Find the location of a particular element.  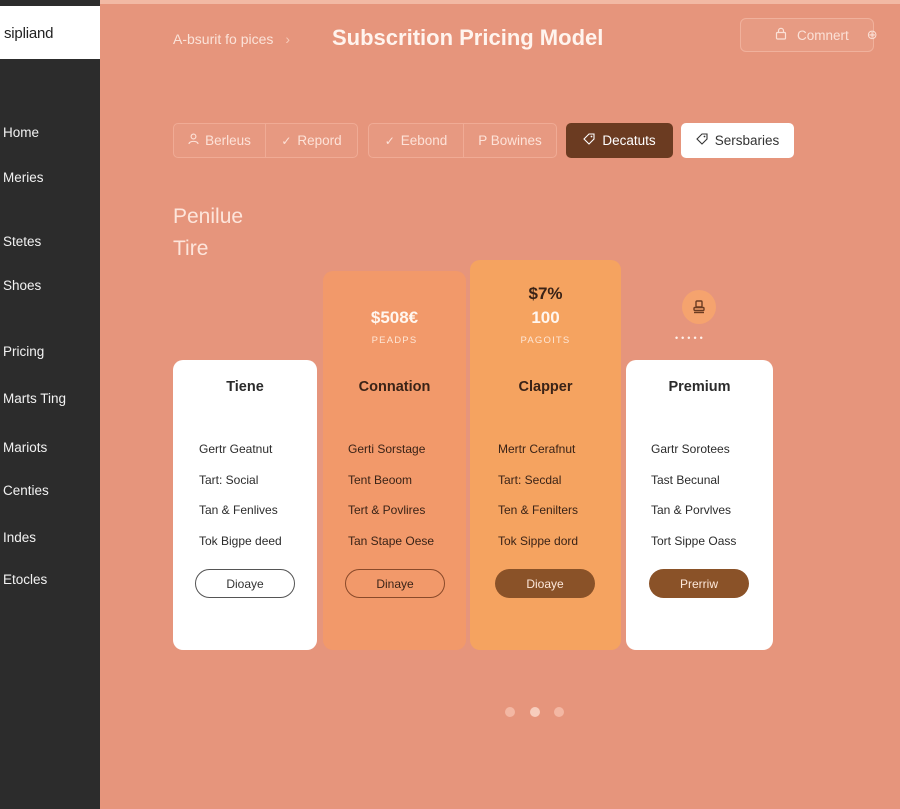

decatuts-button: Decatuts is located at coordinates (619, 140).